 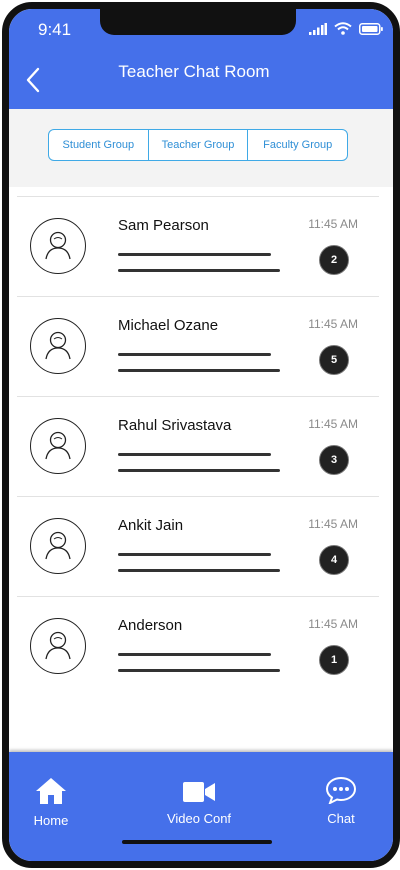 I want to click on contact-name: Ankit Jain, so click(x=151, y=525).